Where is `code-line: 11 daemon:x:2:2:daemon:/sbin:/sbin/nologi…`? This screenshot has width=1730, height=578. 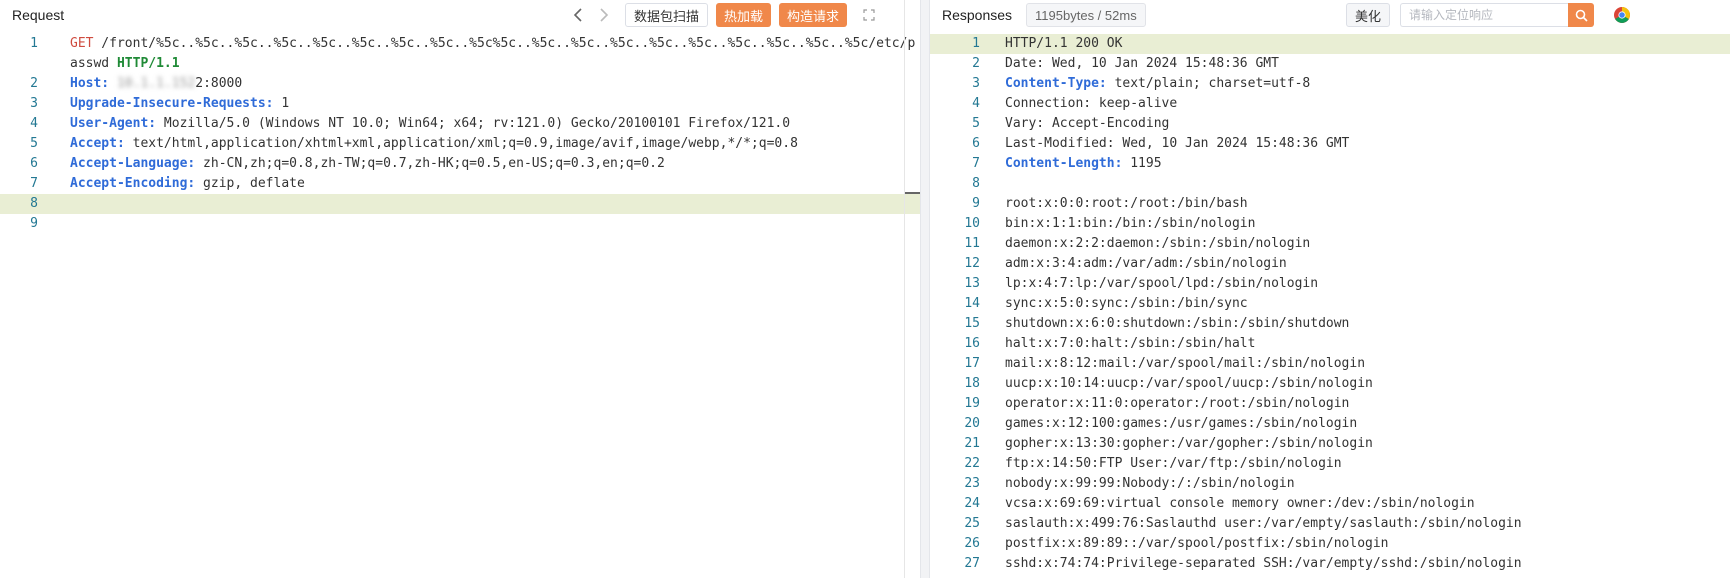 code-line: 11 daemon:x:2:2:daemon:/sbin:/sbin/nologi… is located at coordinates (1330, 244).